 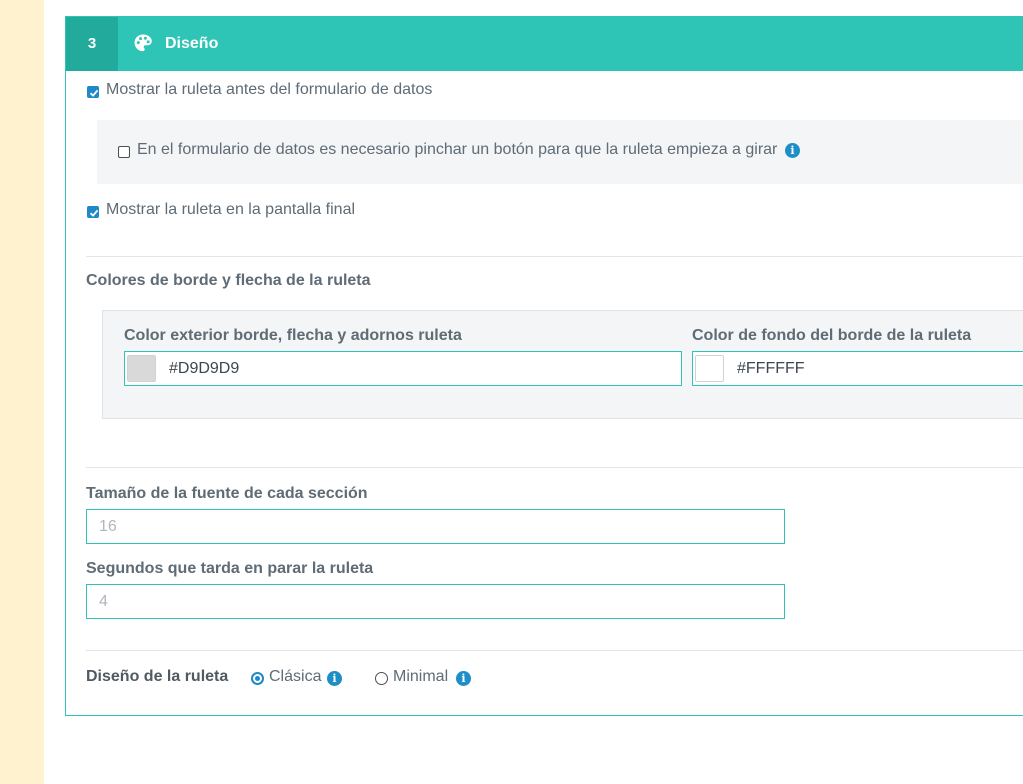 What do you see at coordinates (403, 368) in the screenshot?
I see `outer-color-input: #D9D9D9` at bounding box center [403, 368].